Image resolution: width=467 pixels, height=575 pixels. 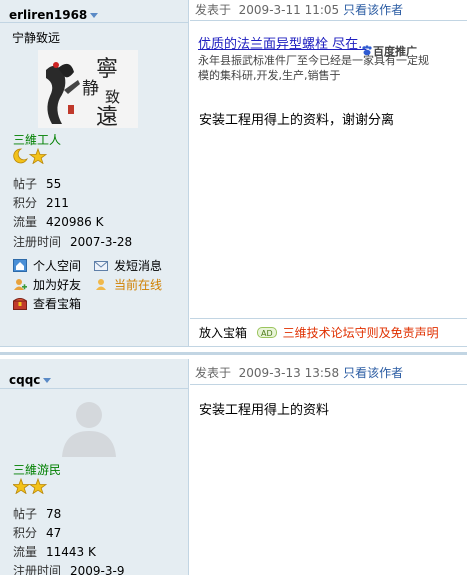 I want to click on stat-value: 2009-3-9, so click(x=97, y=569).